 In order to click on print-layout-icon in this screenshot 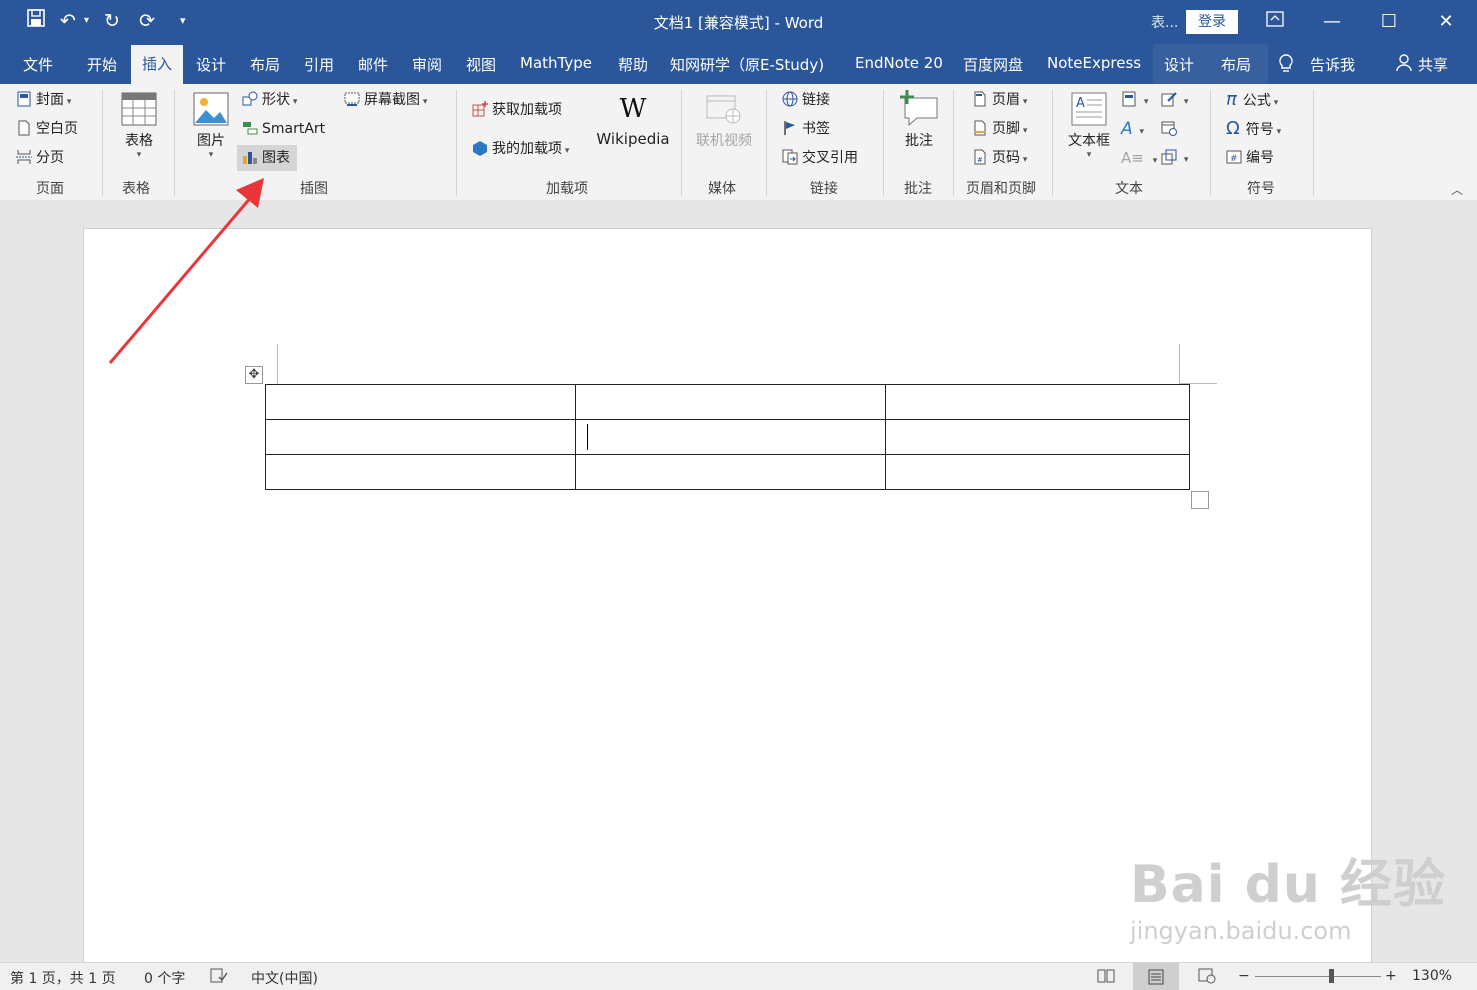, I will do `click(1156, 976)`.